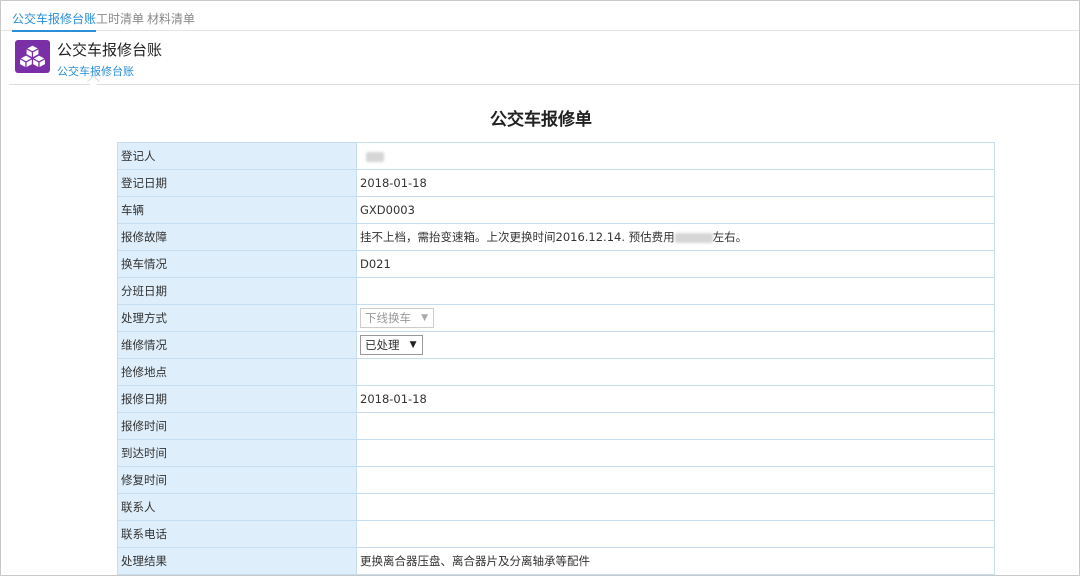  I want to click on form-row-register-date: 登记日期 2018-01-18, so click(556, 183).